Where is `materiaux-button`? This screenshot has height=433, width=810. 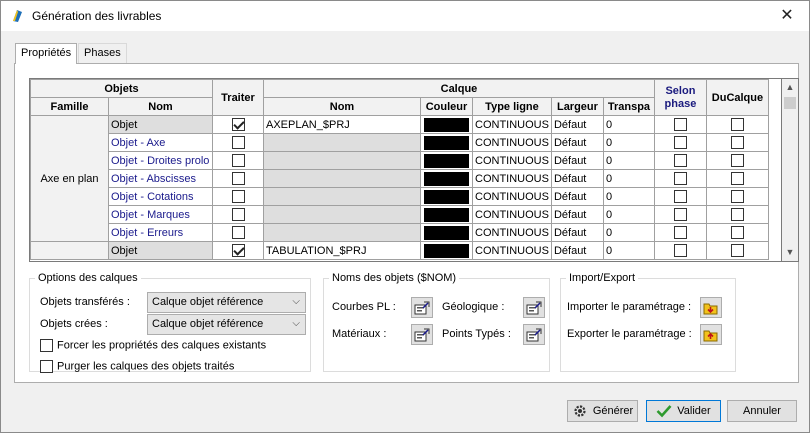
materiaux-button is located at coordinates (422, 334).